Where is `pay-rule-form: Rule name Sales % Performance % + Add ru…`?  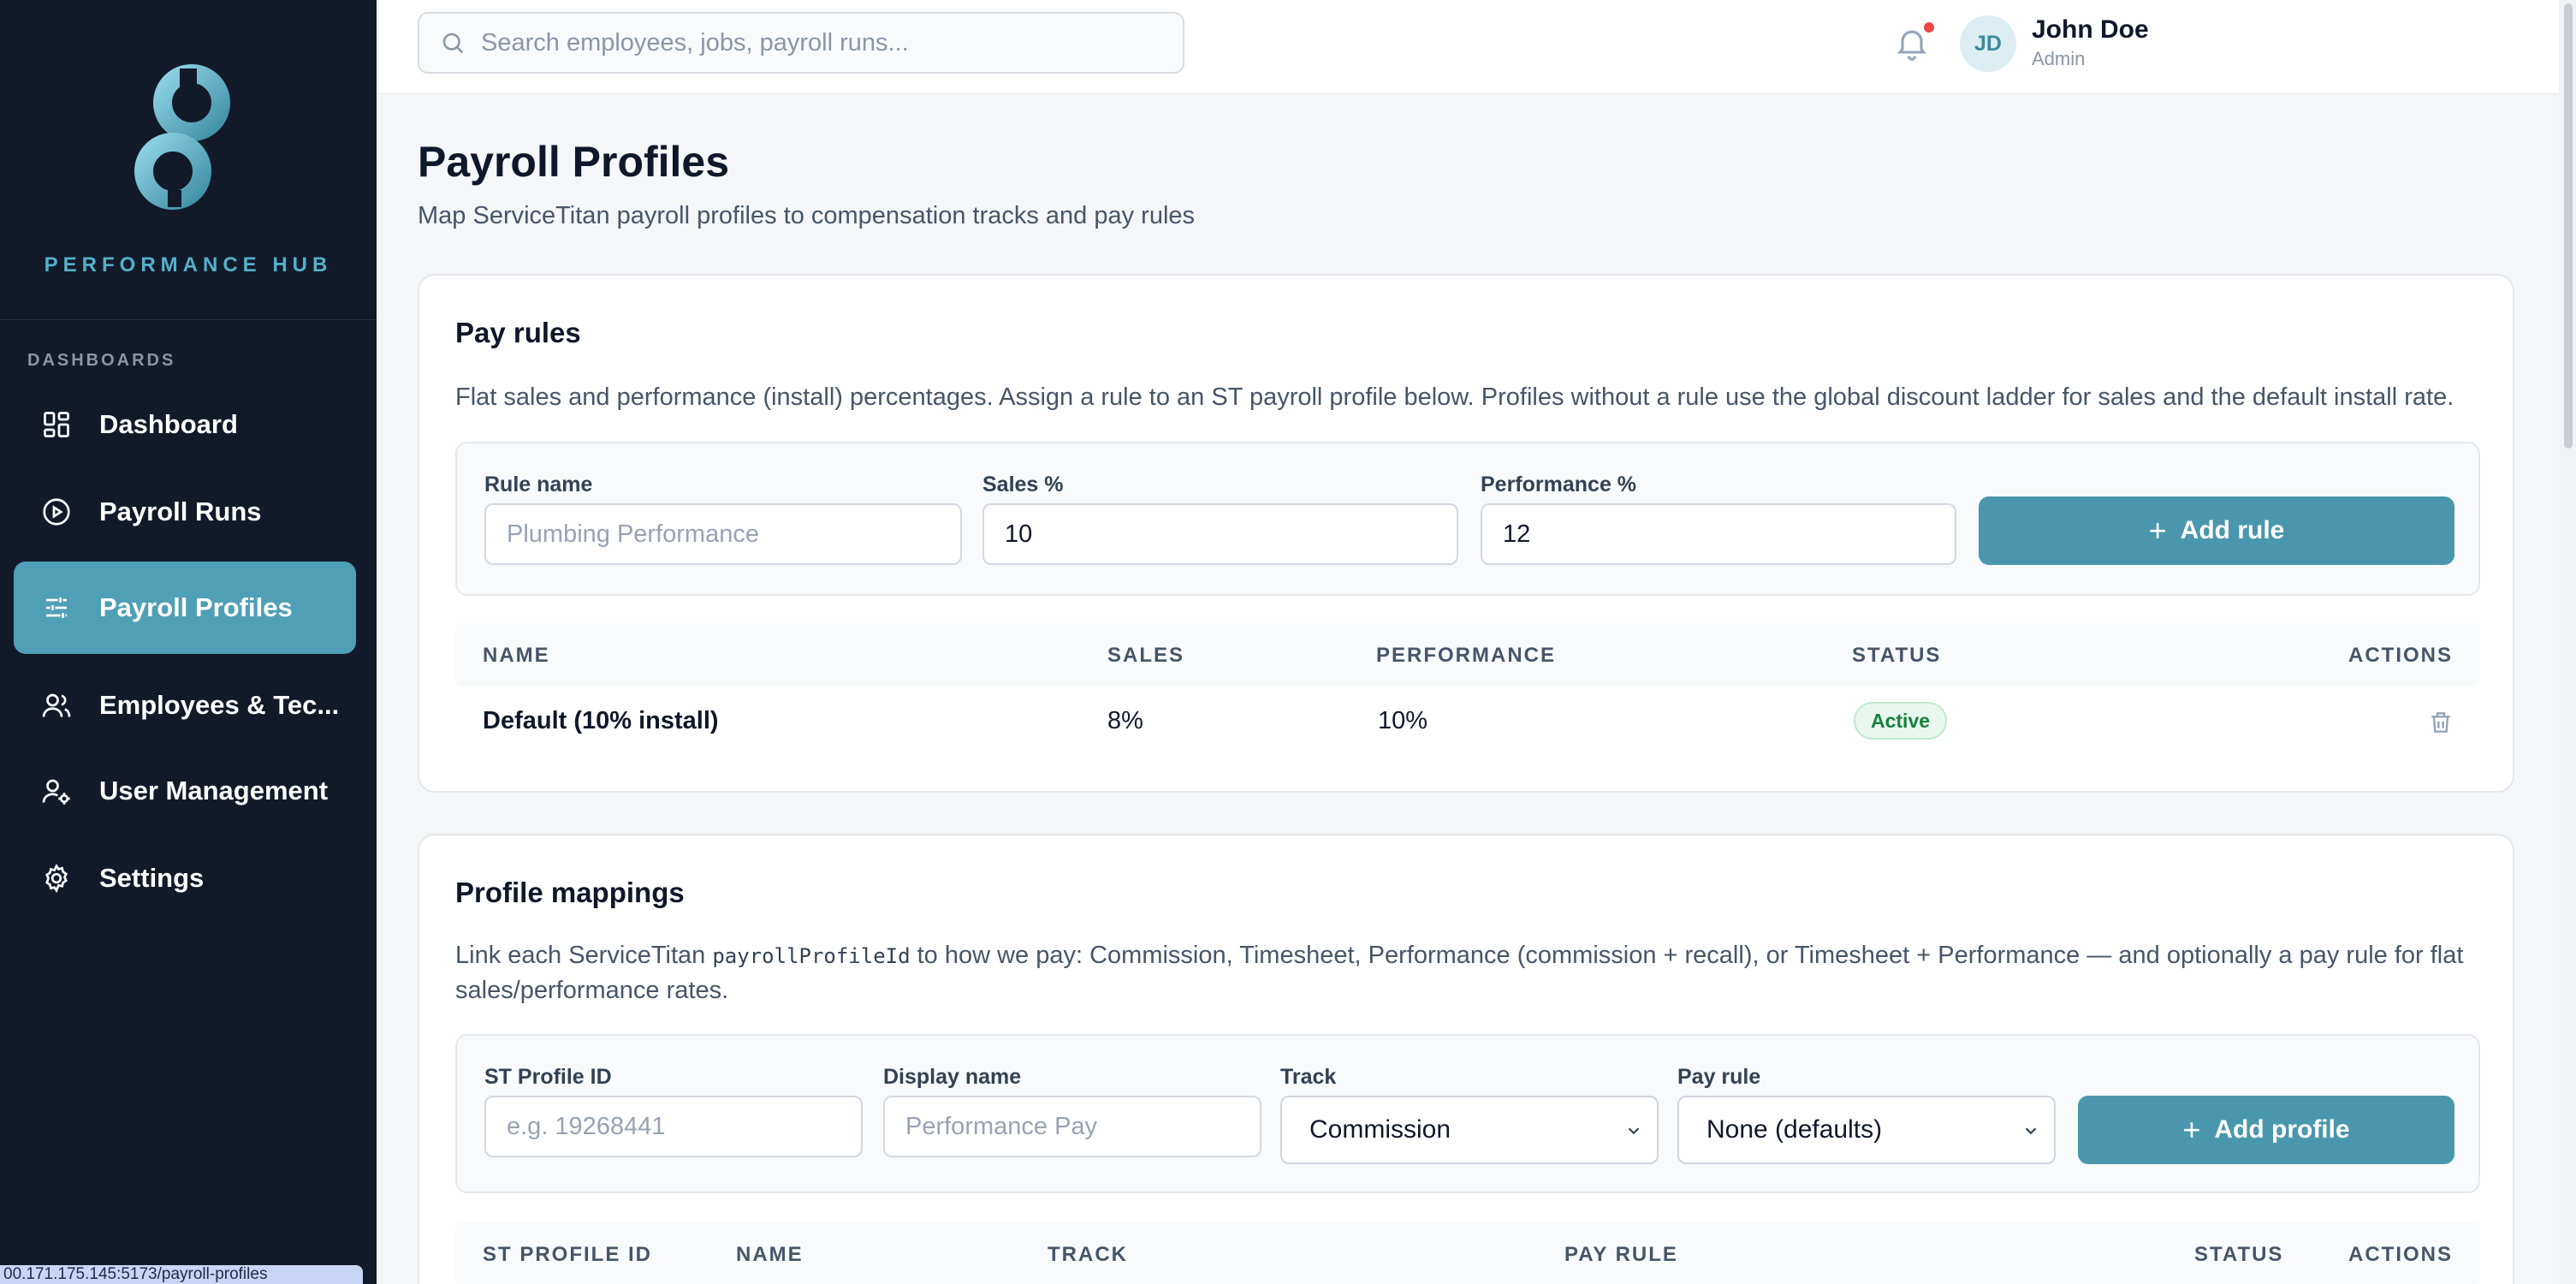
pay-rule-form: Rule name Sales % Performance % + Add ru… is located at coordinates (1467, 519).